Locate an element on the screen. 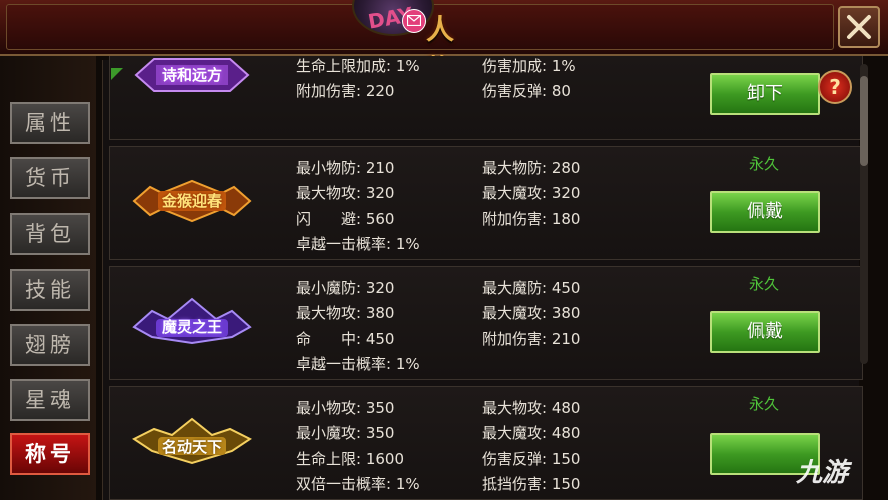 This screenshot has width=888, height=500. stat-text: 最小物防: 210 is located at coordinates (345, 168).